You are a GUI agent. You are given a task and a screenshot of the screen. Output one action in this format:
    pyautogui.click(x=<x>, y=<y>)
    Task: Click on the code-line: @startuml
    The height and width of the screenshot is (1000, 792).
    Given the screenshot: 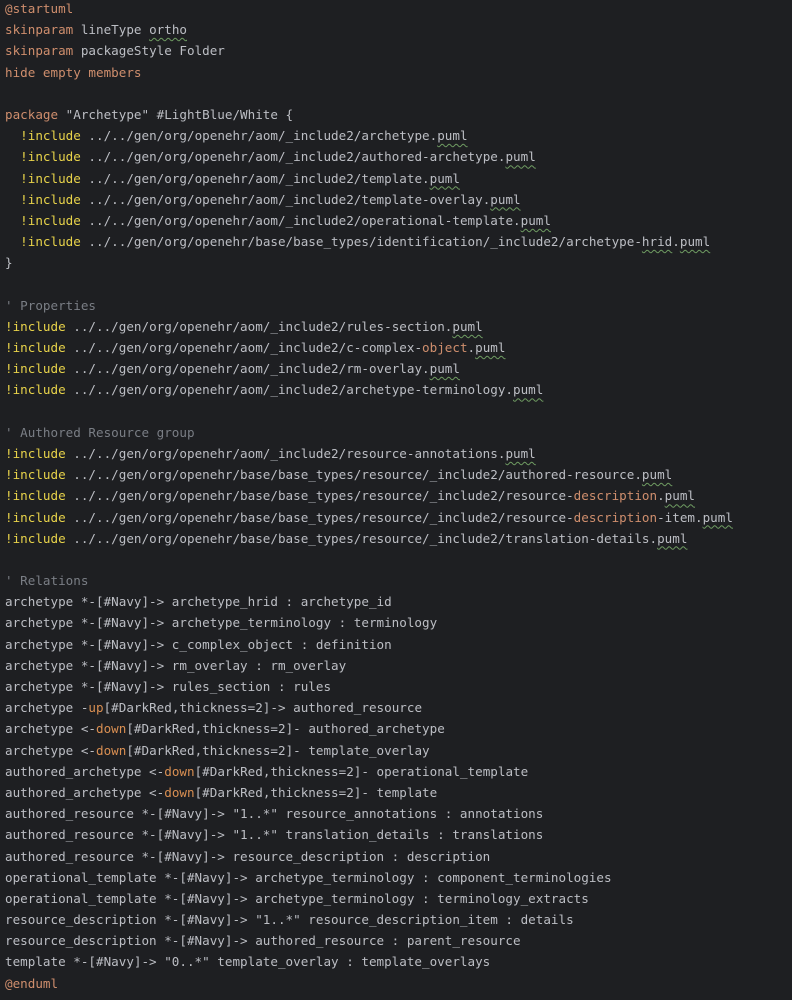 What is the action you would take?
    pyautogui.click(x=398, y=9)
    